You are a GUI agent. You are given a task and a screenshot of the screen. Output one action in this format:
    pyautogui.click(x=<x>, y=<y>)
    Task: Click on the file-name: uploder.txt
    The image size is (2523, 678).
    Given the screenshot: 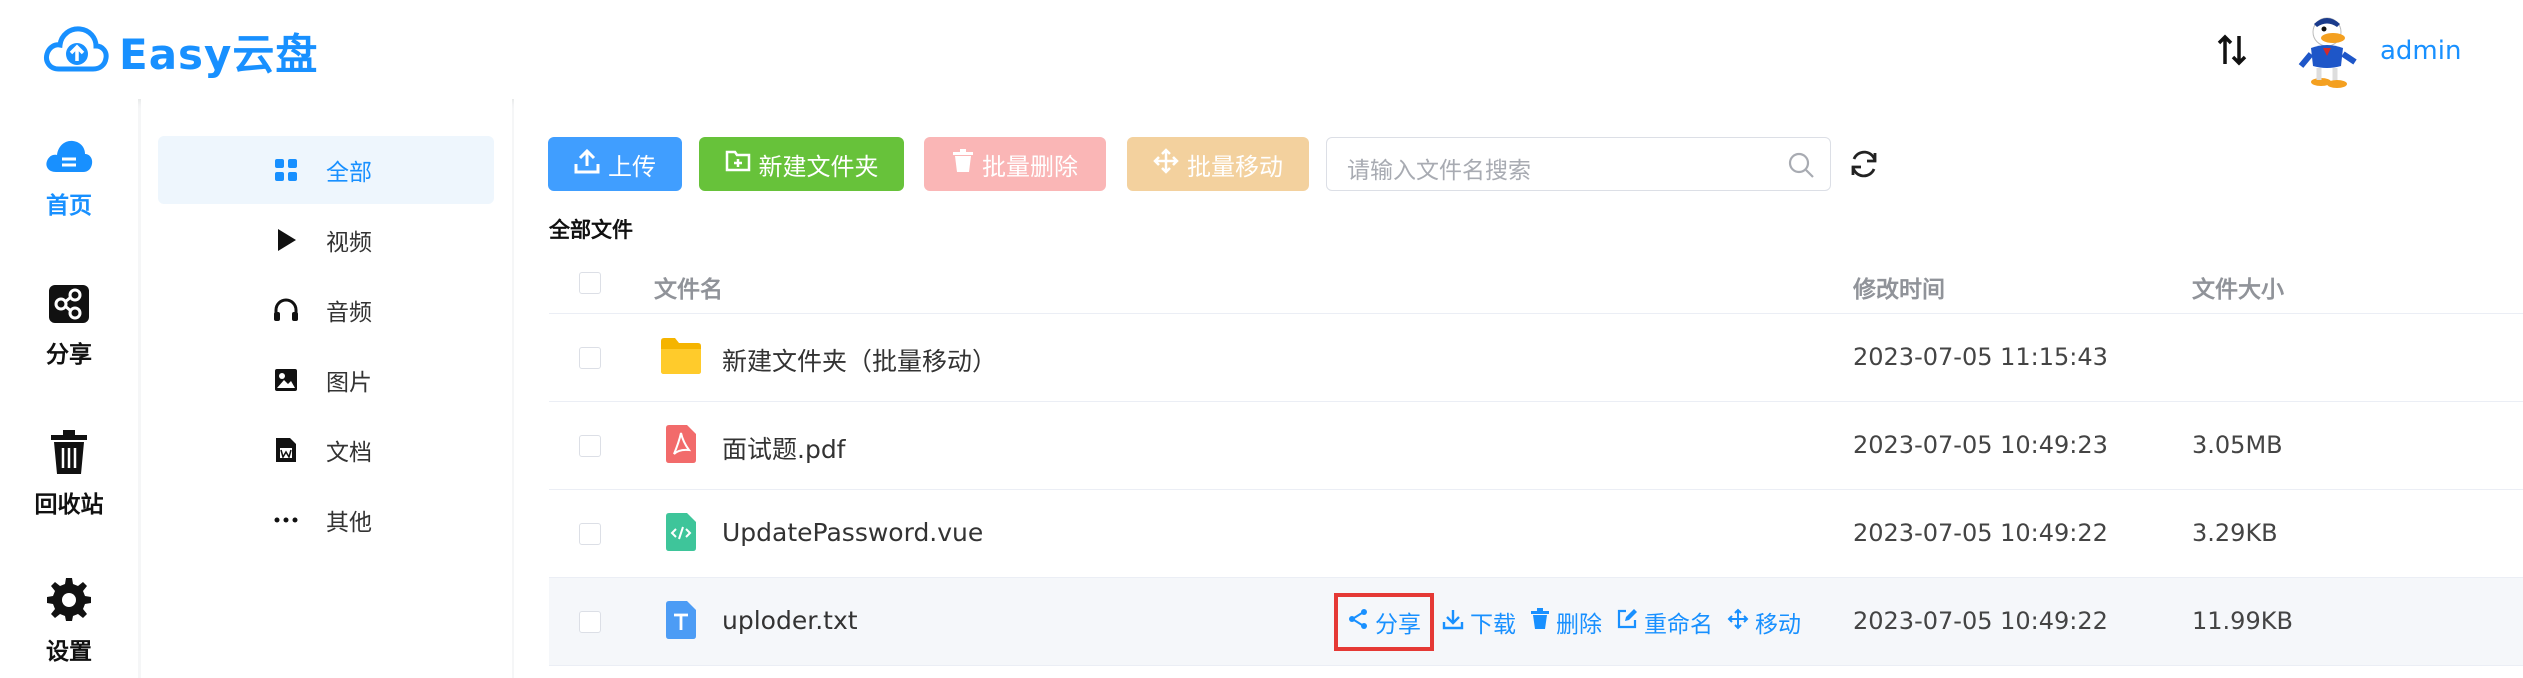 What is the action you would take?
    pyautogui.click(x=790, y=620)
    